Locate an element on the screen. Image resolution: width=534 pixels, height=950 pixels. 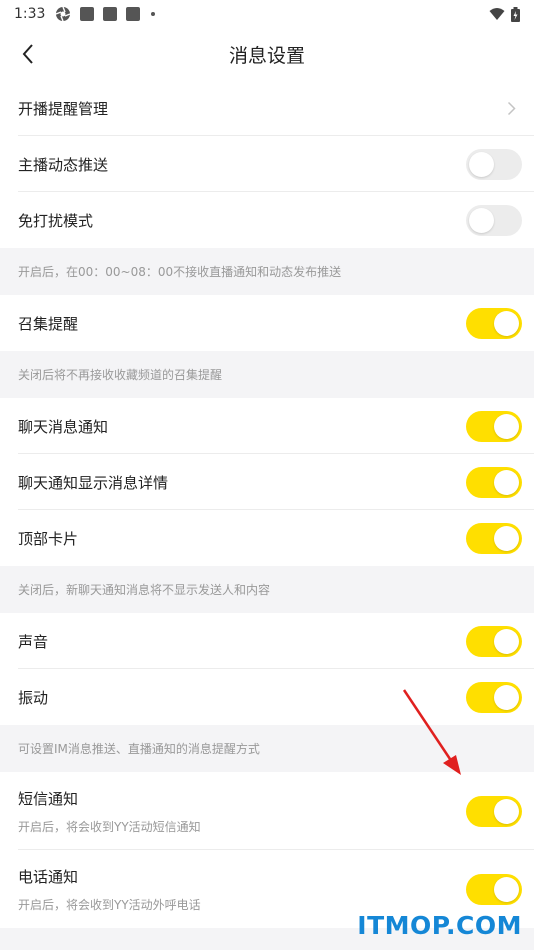
sms-sub: 开启后，将会收到YY活动短信通知 is located at coordinates (109, 826).